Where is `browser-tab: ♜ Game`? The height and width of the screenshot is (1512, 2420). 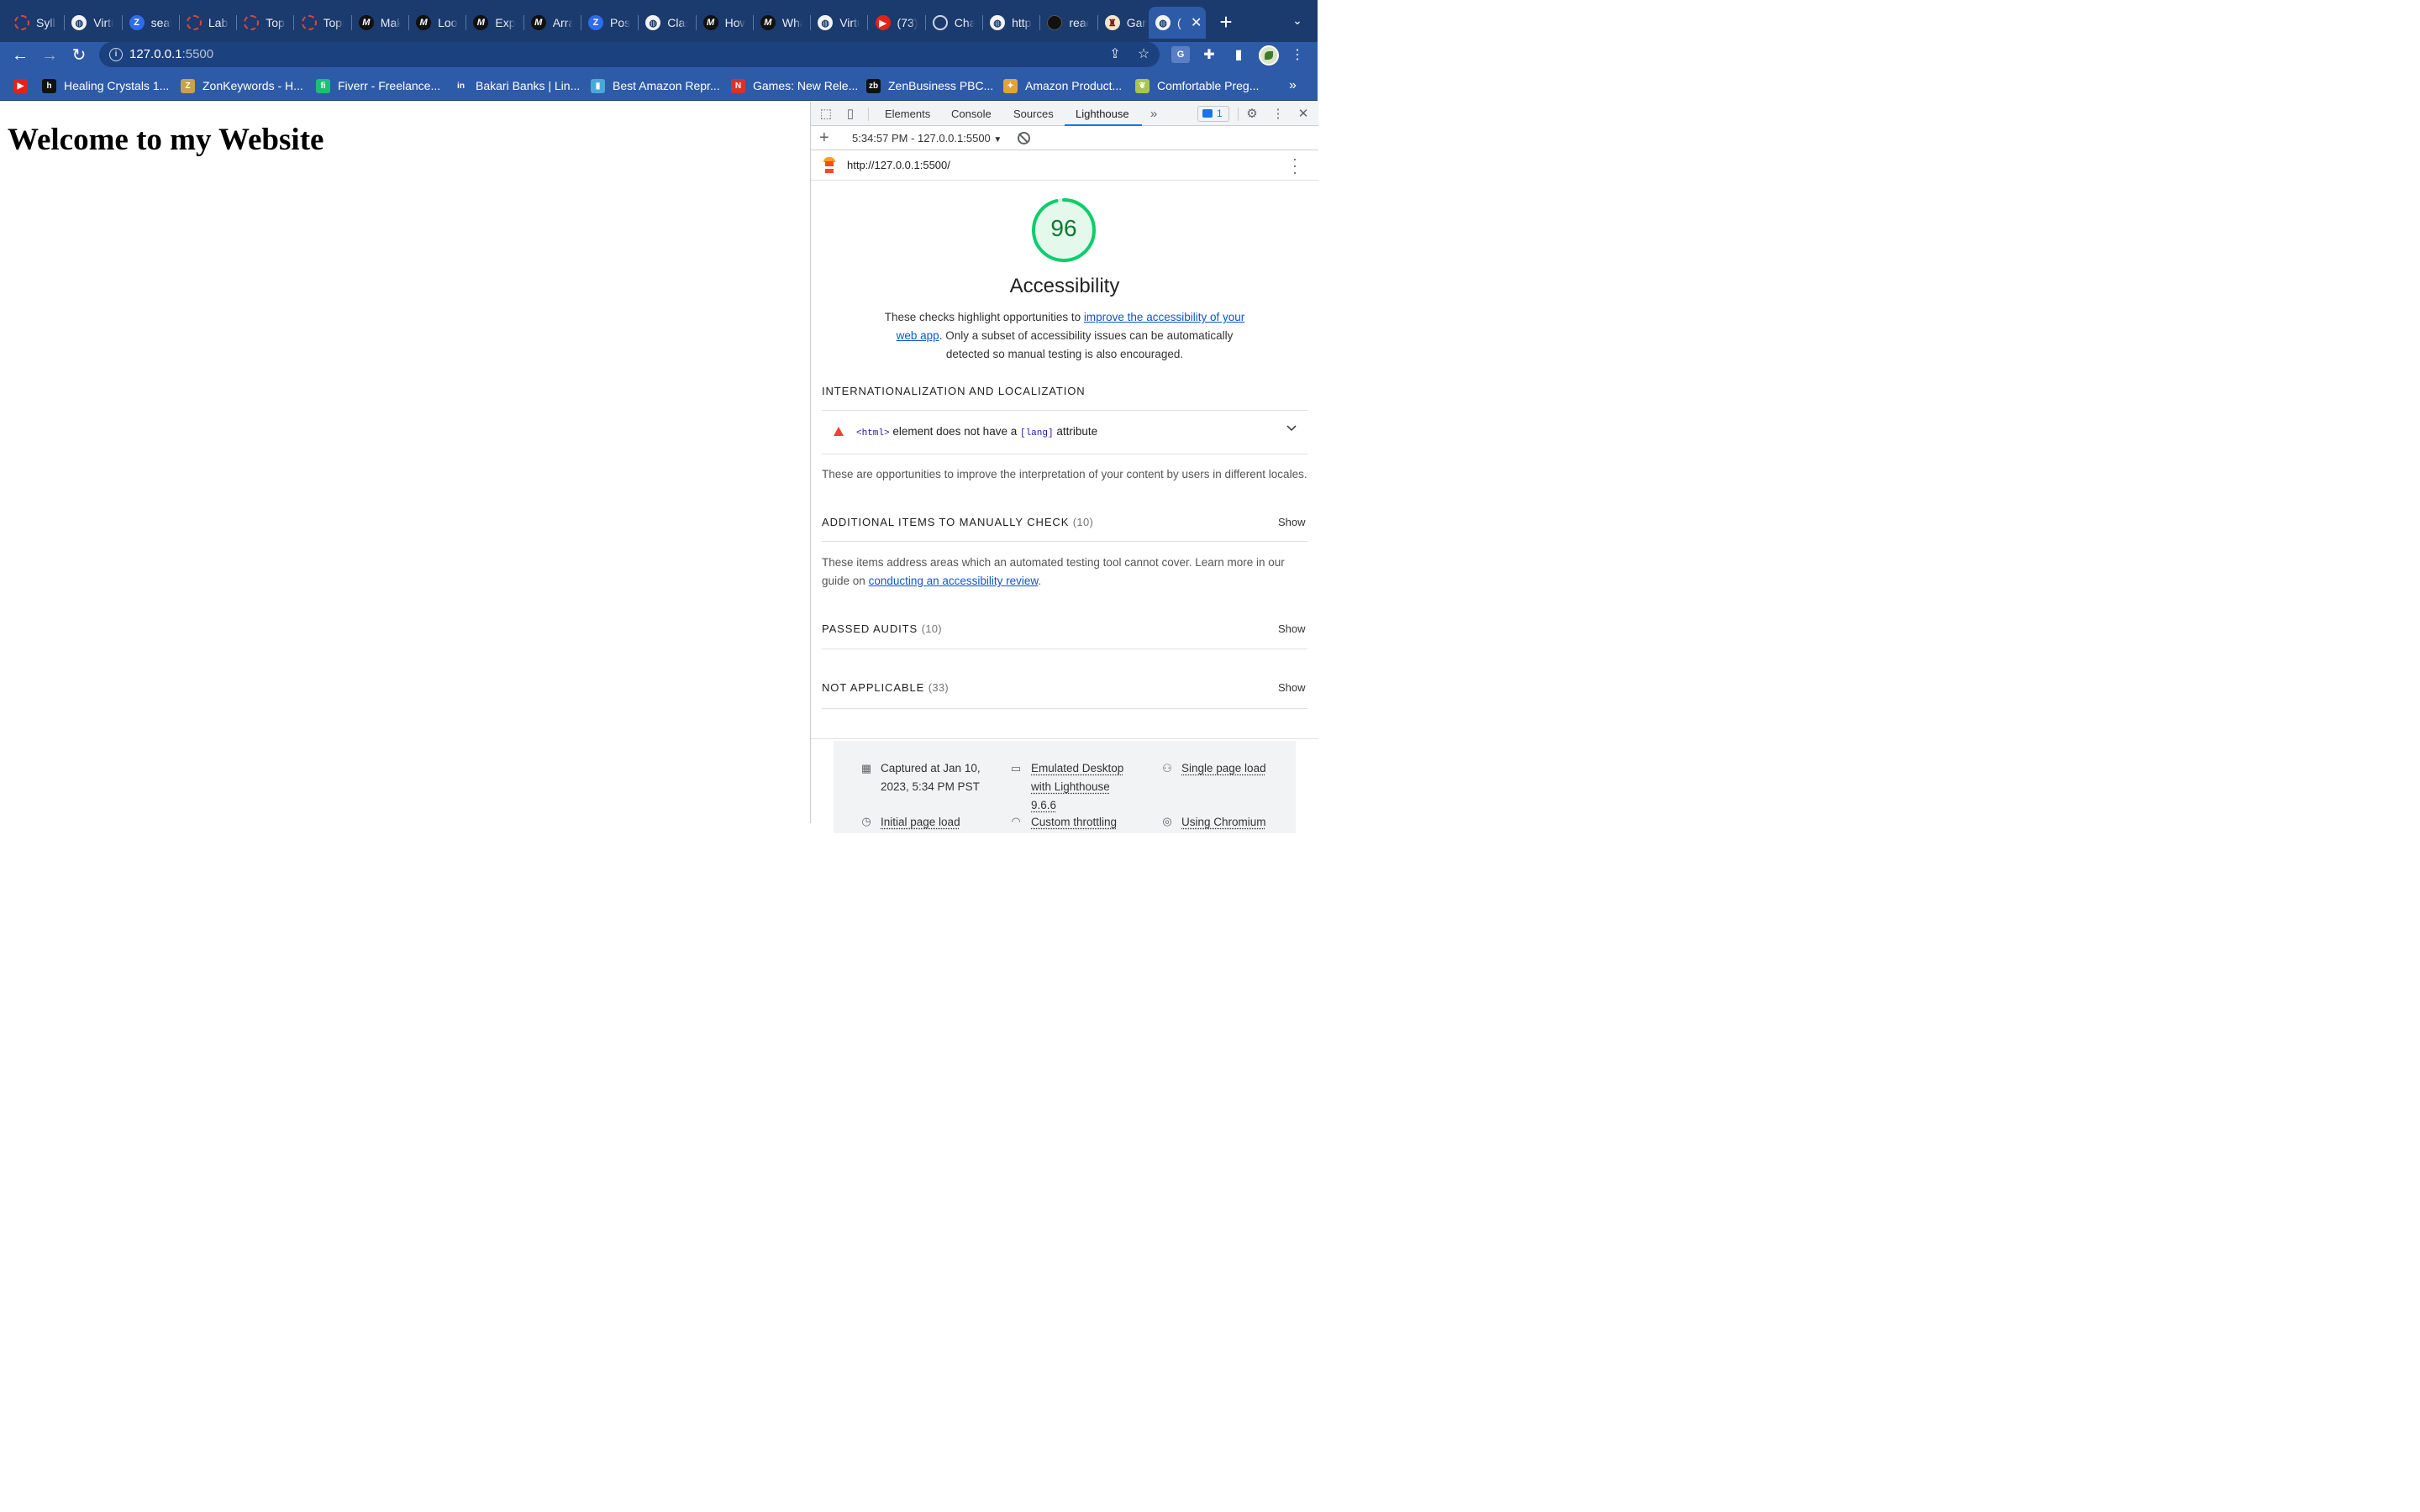
browser-tab: ♜ Game is located at coordinates (1126, 23).